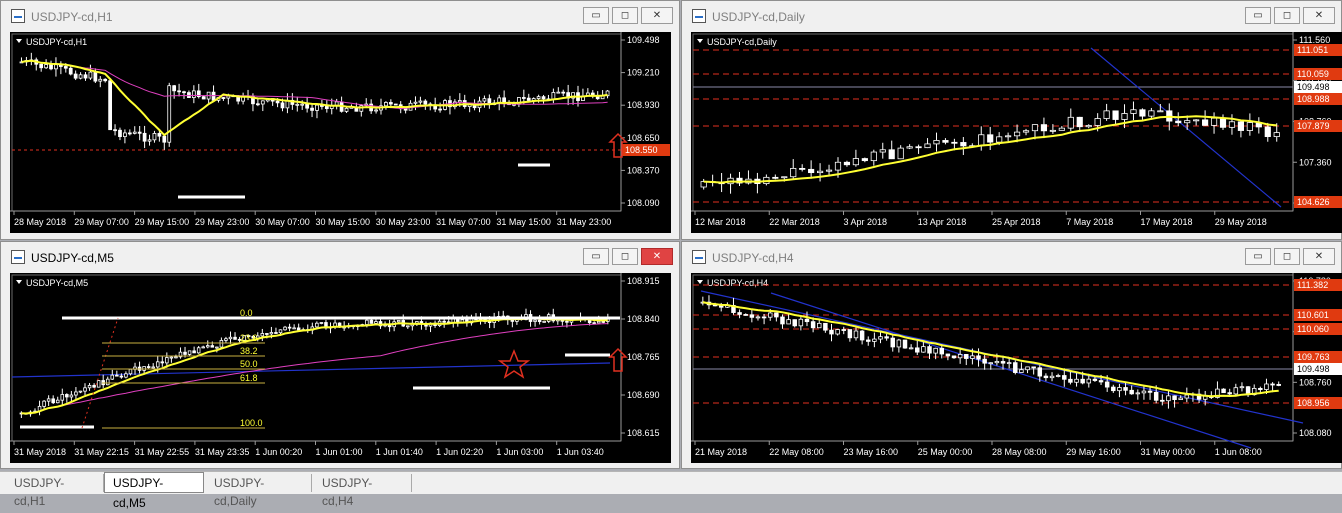  What do you see at coordinates (1168, 452) in the screenshot?
I see `time-axis-label: 31 May 00:00` at bounding box center [1168, 452].